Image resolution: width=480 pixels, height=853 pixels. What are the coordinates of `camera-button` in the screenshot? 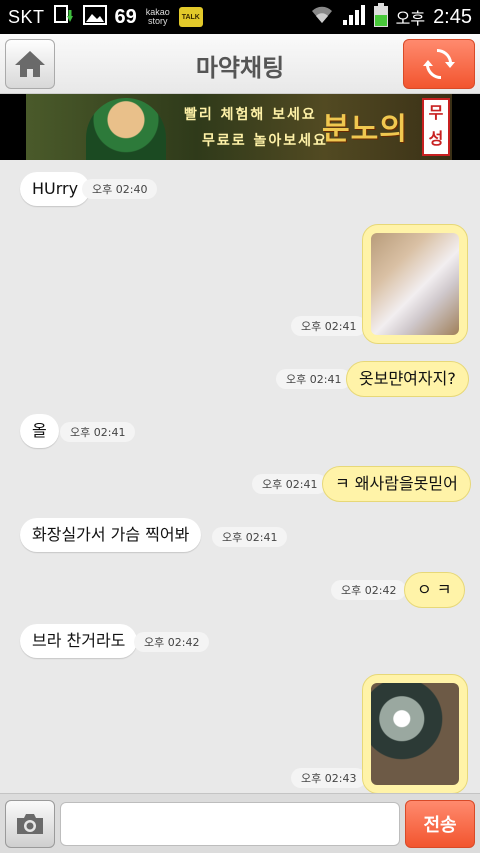 It's located at (30, 824).